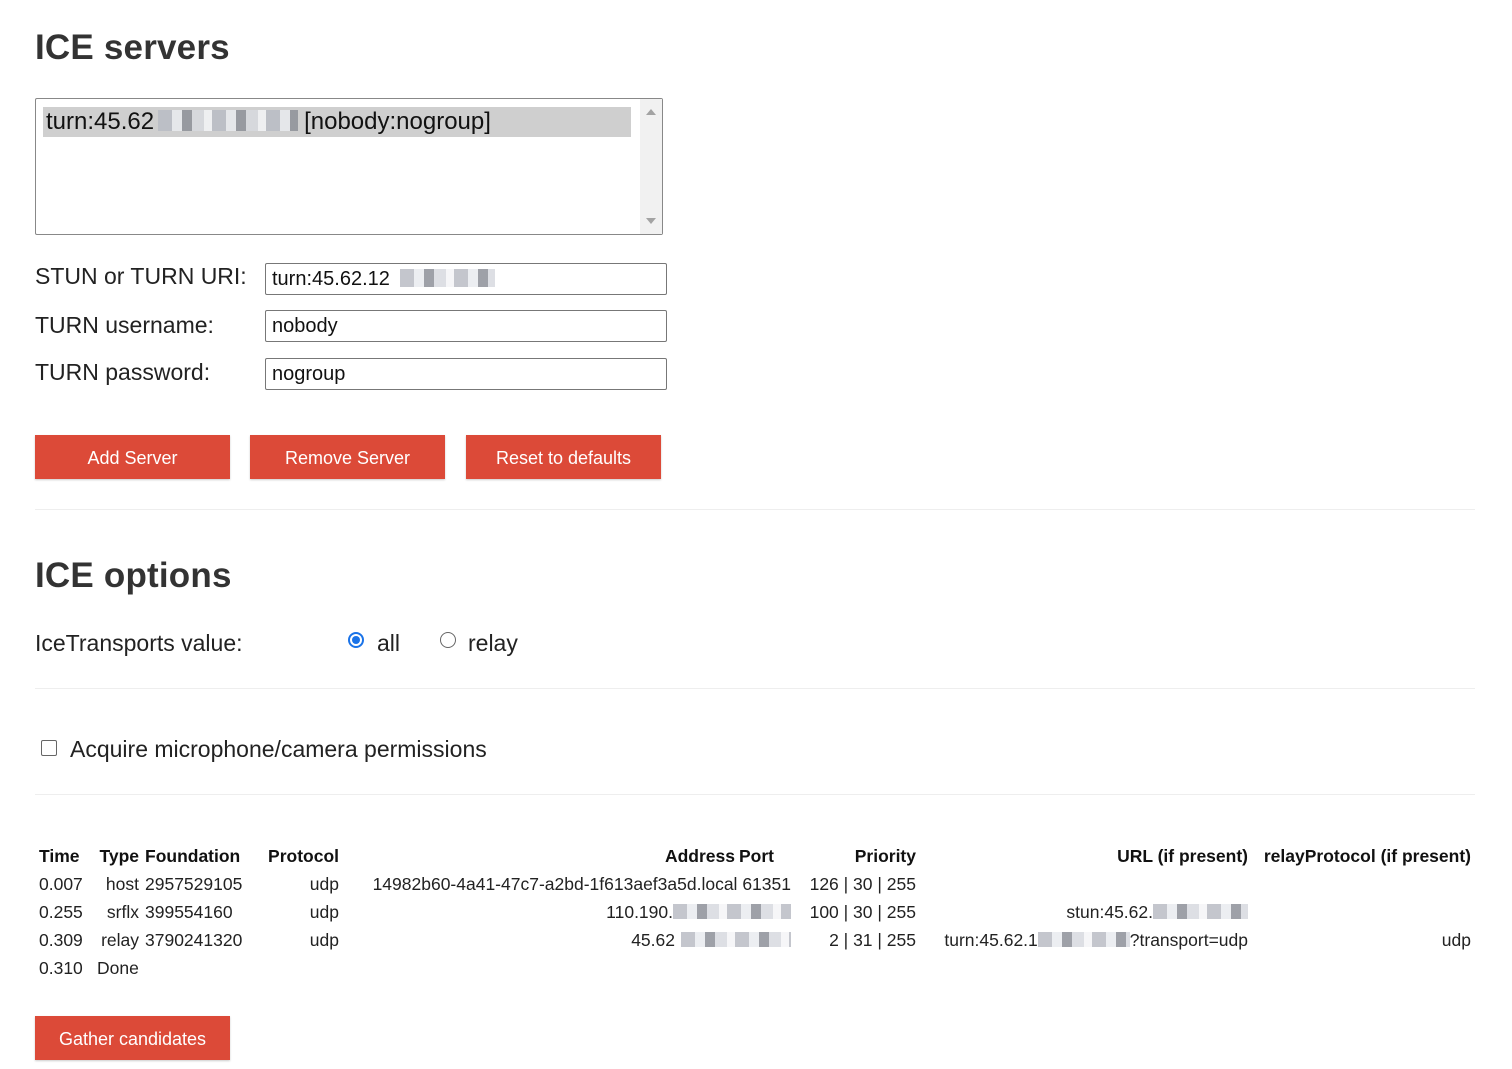  Describe the element at coordinates (766, 883) in the screenshot. I see `cell-port: 61351` at that location.